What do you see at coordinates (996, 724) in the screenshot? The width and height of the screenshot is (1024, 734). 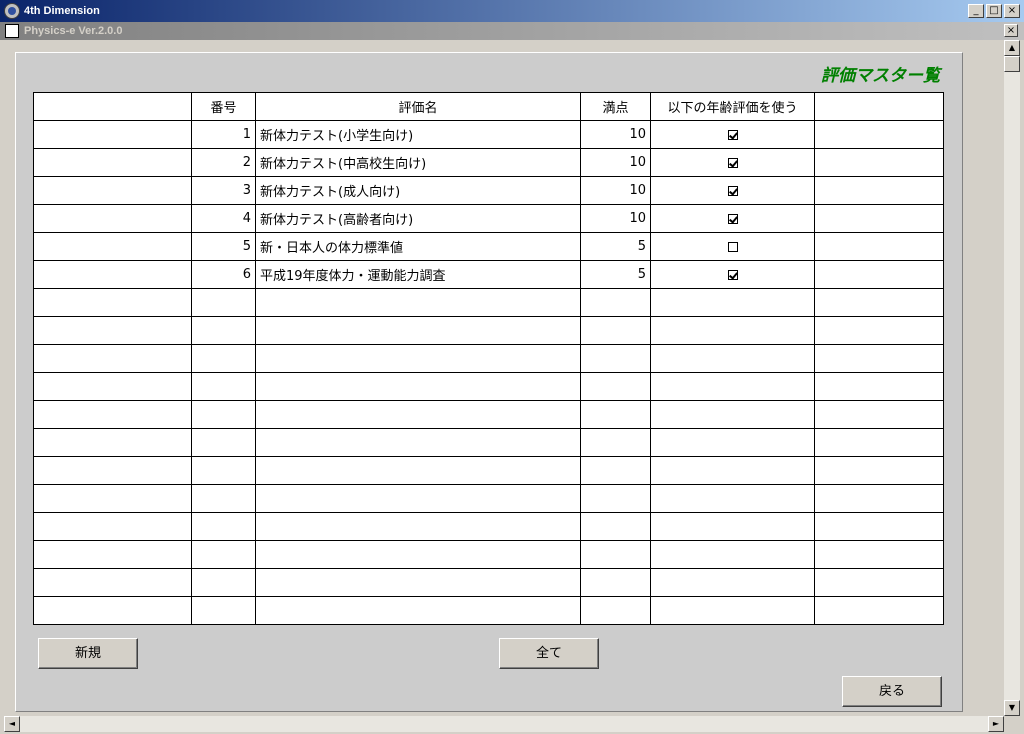 I see `scroll-right-icon: ►` at bounding box center [996, 724].